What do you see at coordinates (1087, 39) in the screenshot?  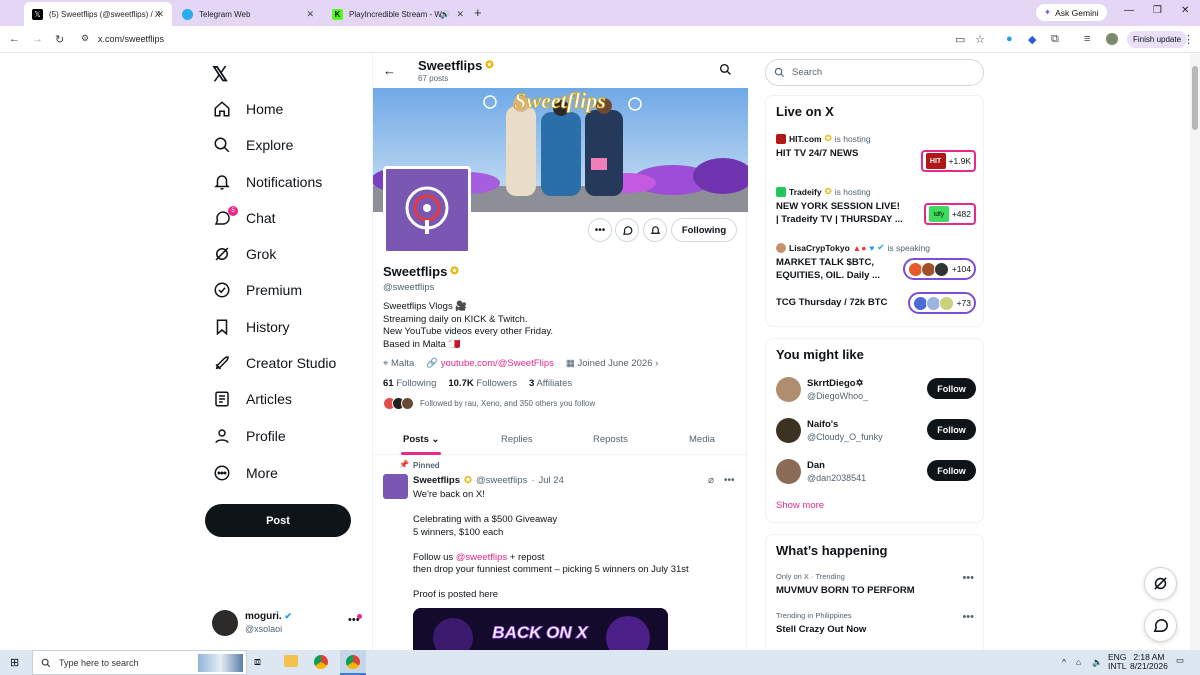 I see `reading-list-icon: ≡` at bounding box center [1087, 39].